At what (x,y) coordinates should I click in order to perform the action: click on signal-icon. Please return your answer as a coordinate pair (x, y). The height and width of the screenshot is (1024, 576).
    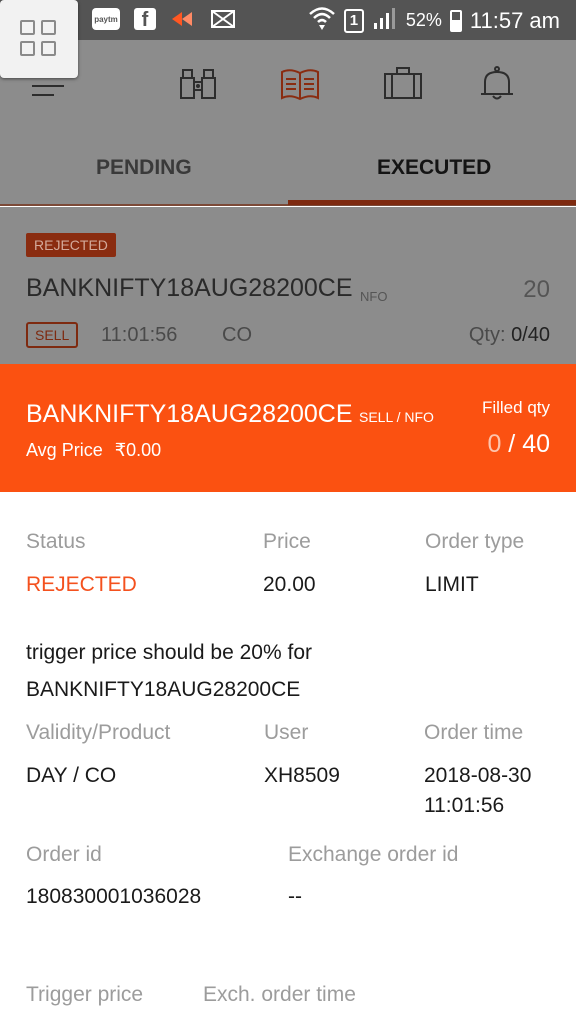
    Looking at the image, I should click on (385, 20).